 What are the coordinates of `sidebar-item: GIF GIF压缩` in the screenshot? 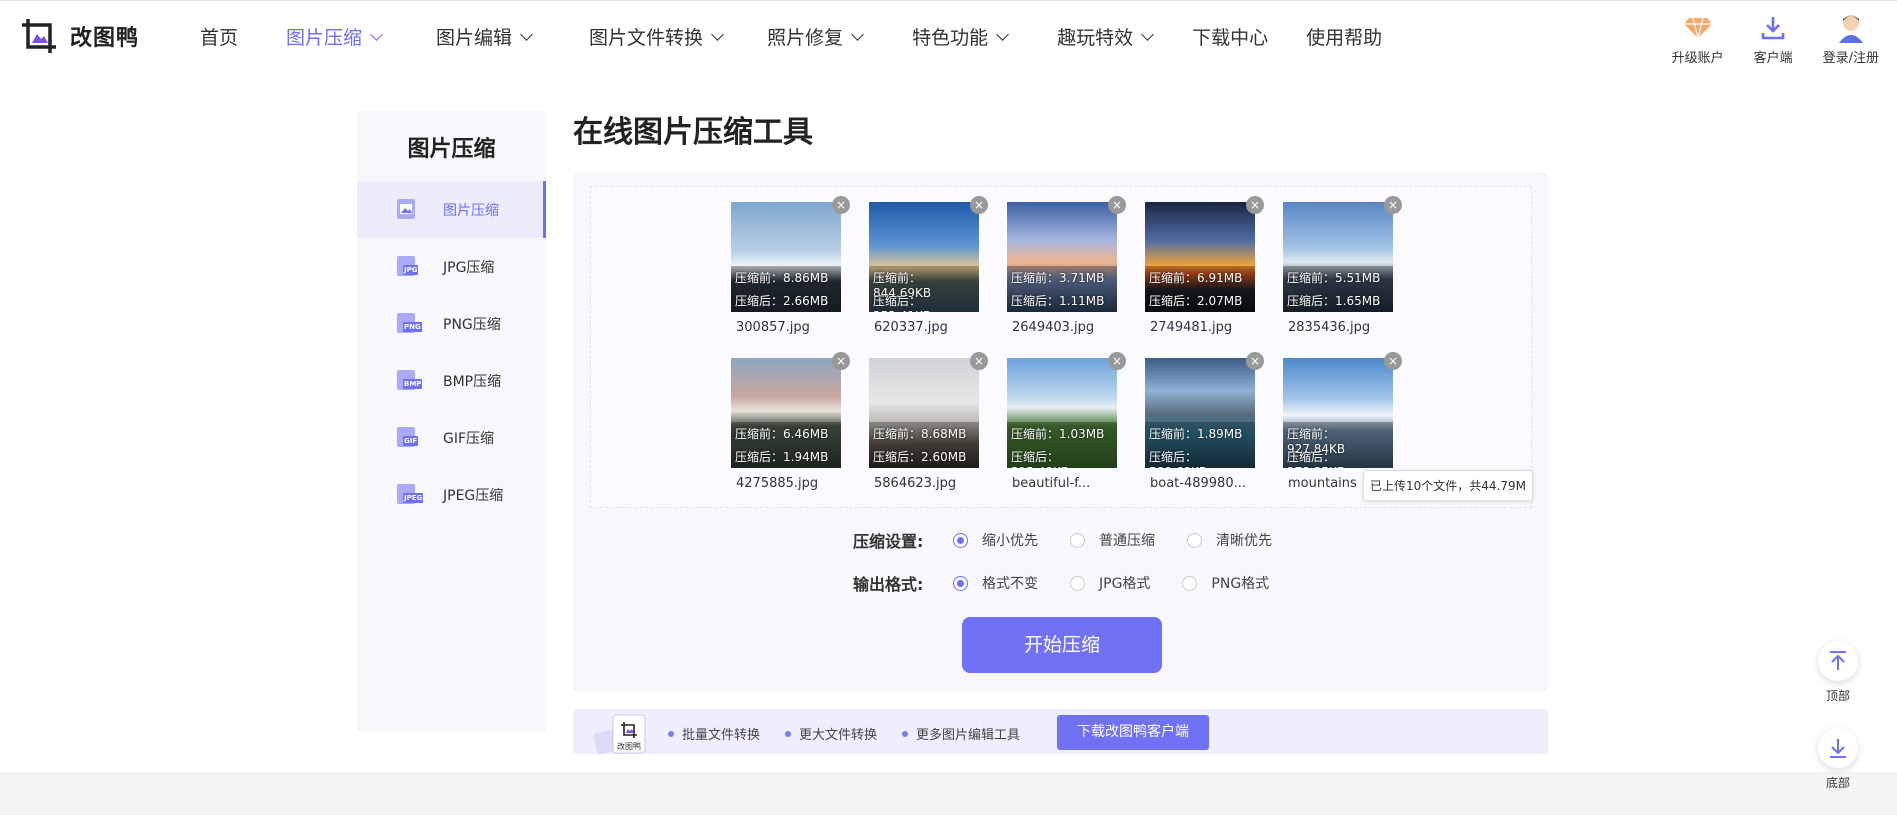 It's located at (451, 437).